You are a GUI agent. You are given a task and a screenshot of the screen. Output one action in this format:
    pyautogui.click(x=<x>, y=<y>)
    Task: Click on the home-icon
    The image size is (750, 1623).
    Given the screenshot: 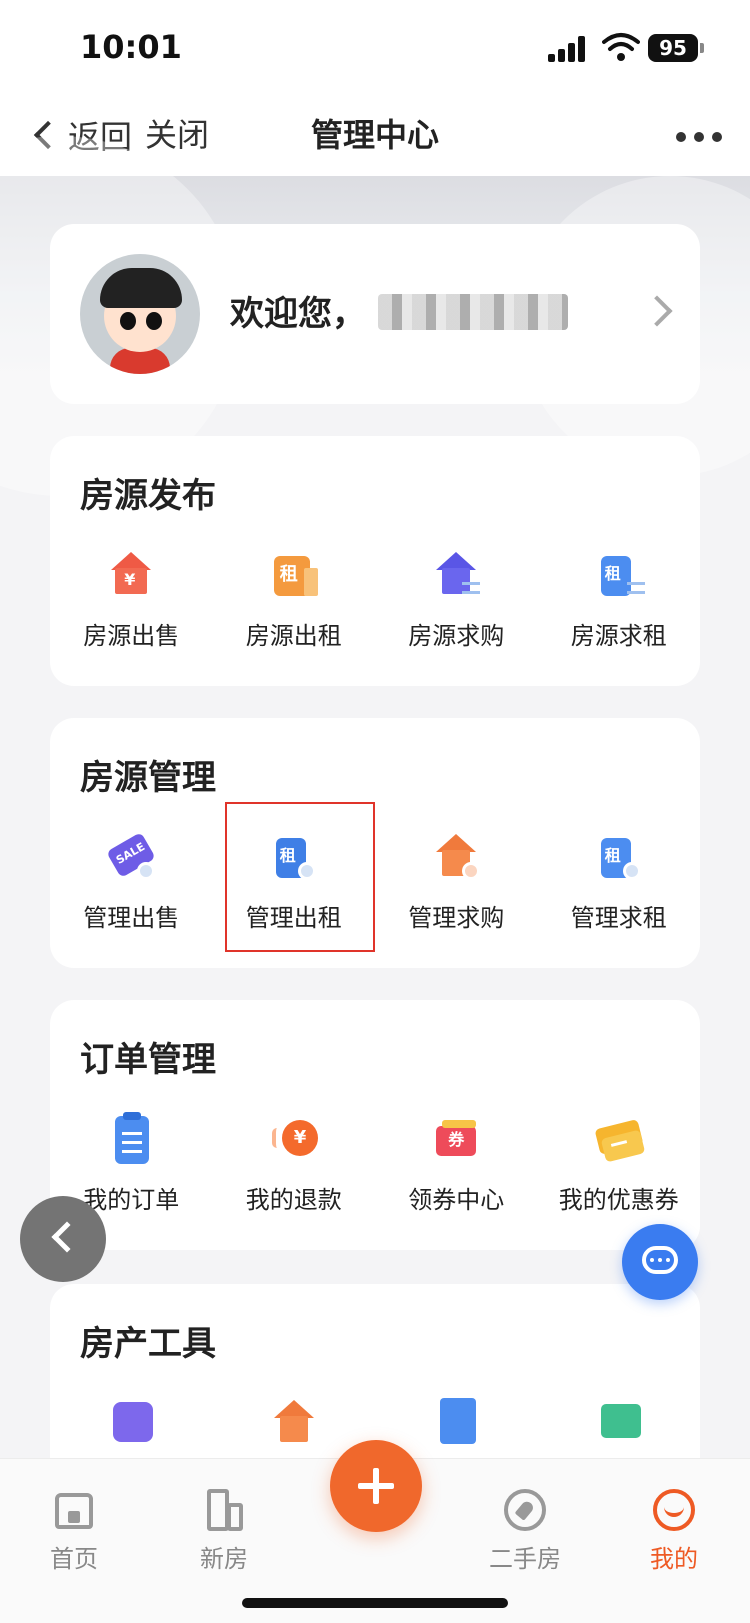 What is the action you would take?
    pyautogui.click(x=74, y=1510)
    